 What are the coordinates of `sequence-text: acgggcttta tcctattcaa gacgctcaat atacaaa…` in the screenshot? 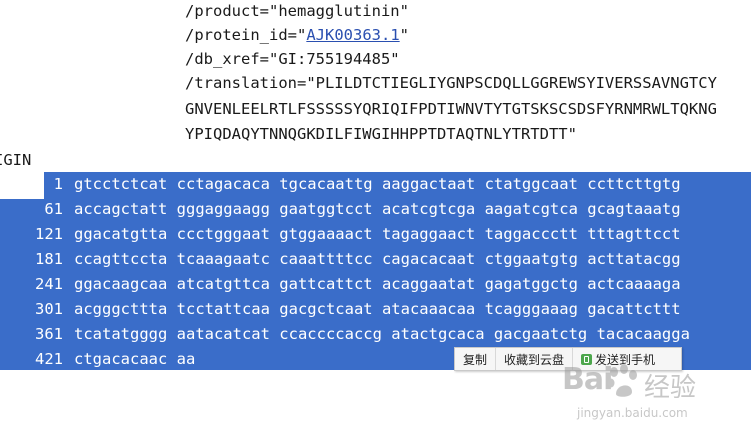 It's located at (377, 309).